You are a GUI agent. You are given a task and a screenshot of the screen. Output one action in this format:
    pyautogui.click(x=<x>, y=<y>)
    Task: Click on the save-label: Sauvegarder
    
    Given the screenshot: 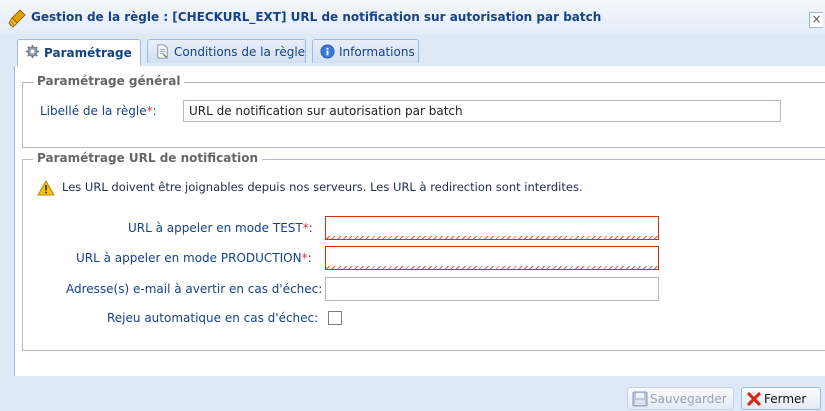 What is the action you would take?
    pyautogui.click(x=688, y=398)
    